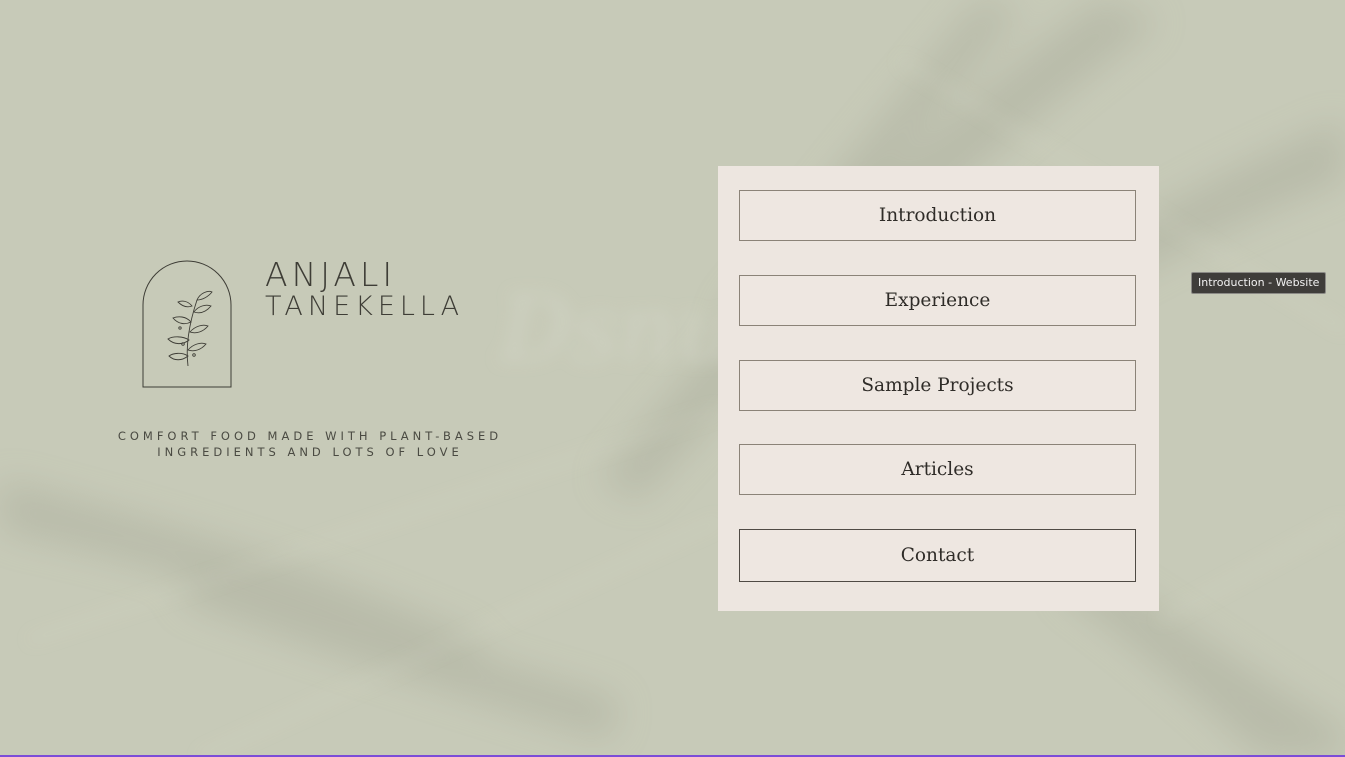  What do you see at coordinates (937, 215) in the screenshot?
I see `nav-button-introduction: Introduction` at bounding box center [937, 215].